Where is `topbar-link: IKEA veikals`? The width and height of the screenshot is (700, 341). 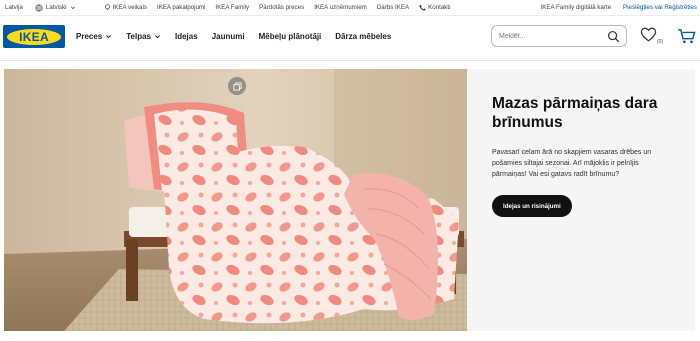
topbar-link: IKEA veikals is located at coordinates (125, 7).